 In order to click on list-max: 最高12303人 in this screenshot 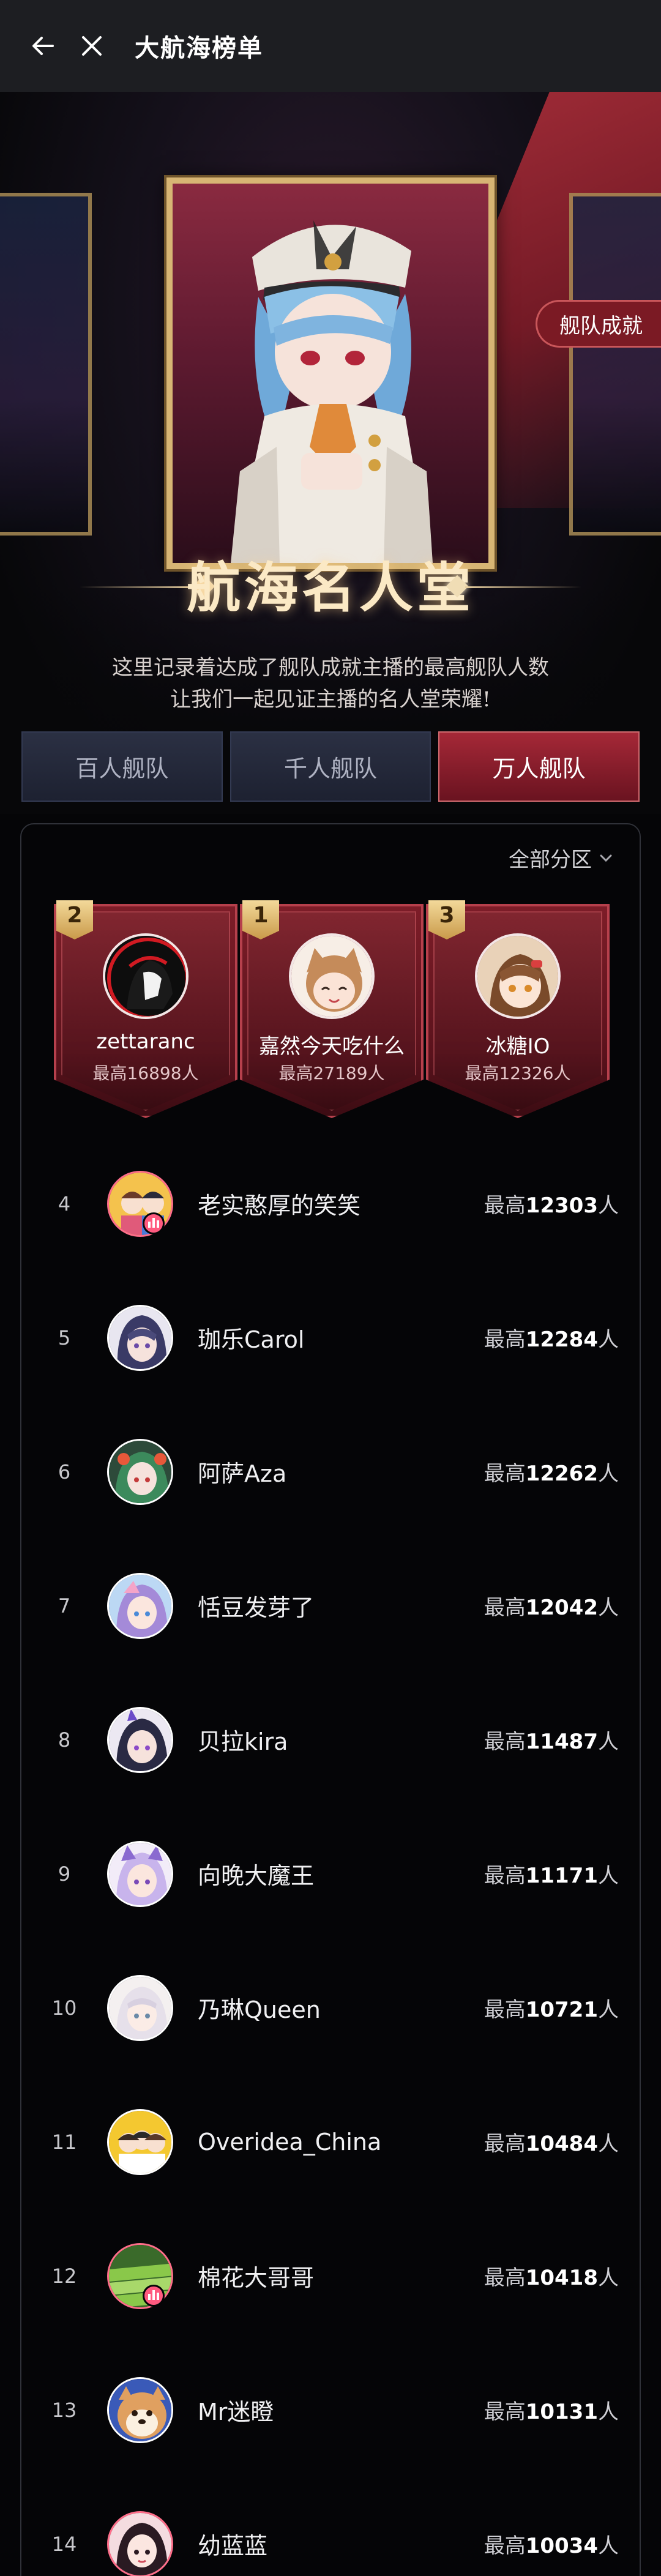, I will do `click(551, 1205)`.